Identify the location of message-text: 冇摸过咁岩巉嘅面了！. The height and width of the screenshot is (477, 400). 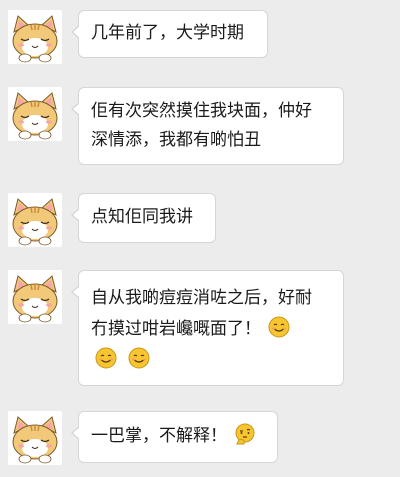
(176, 329).